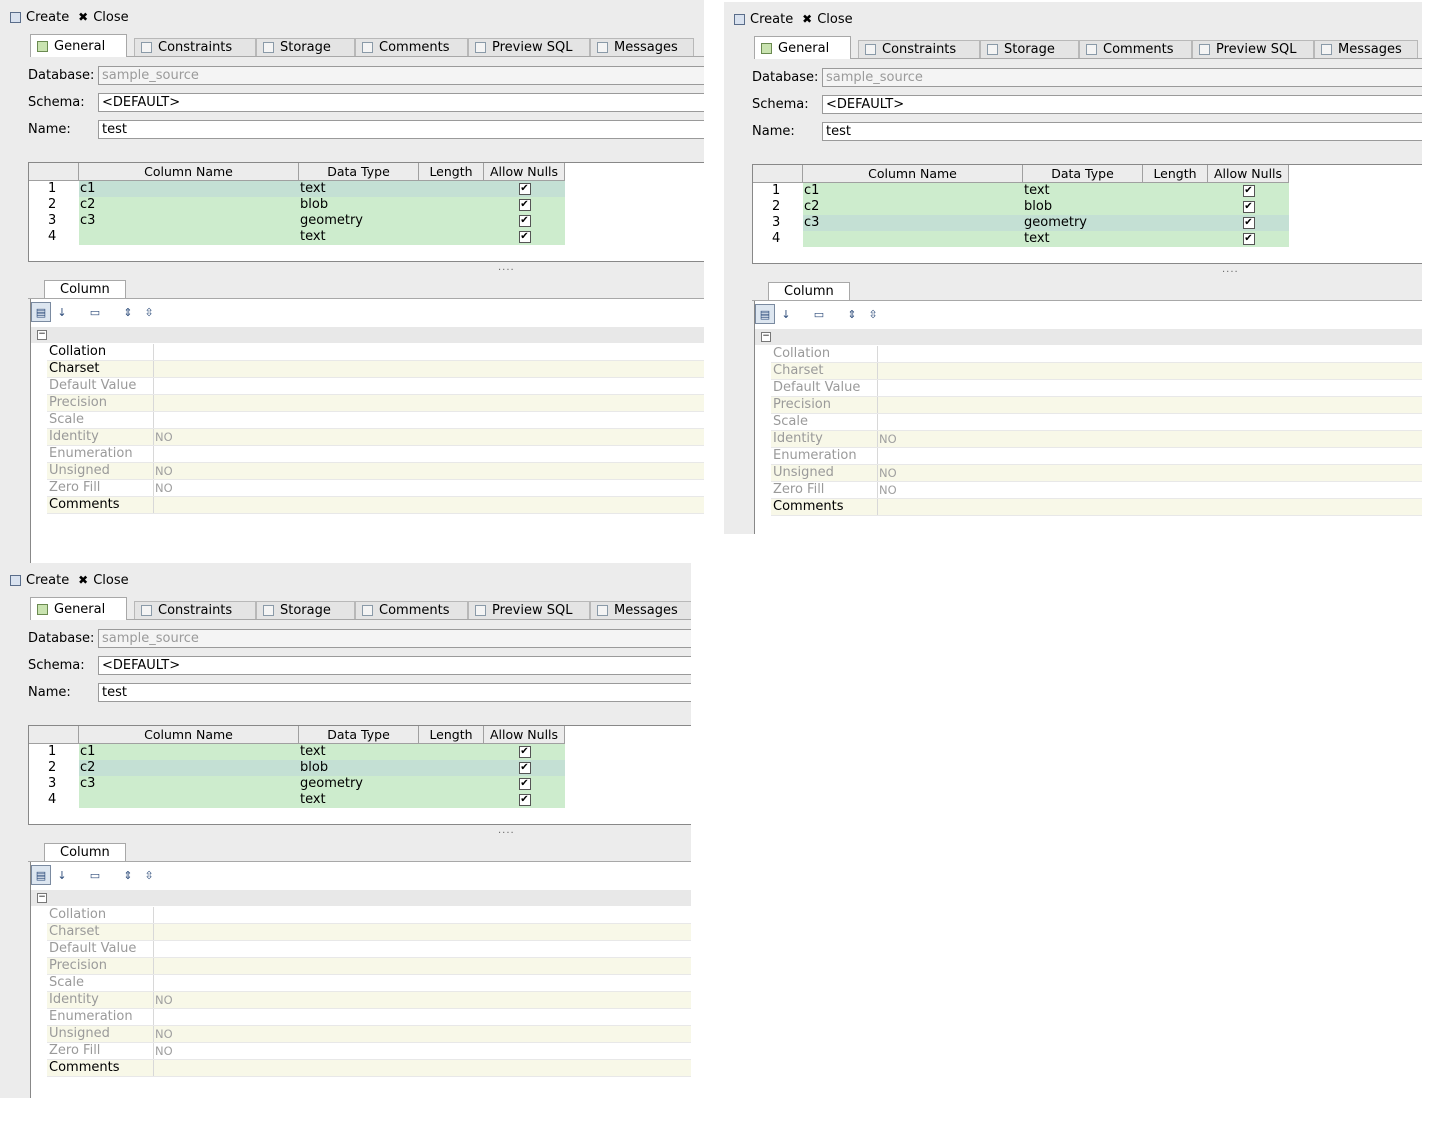 The image size is (1444, 1140). What do you see at coordinates (1248, 174) in the screenshot?
I see `allow-nulls-header: Allow Nulls` at bounding box center [1248, 174].